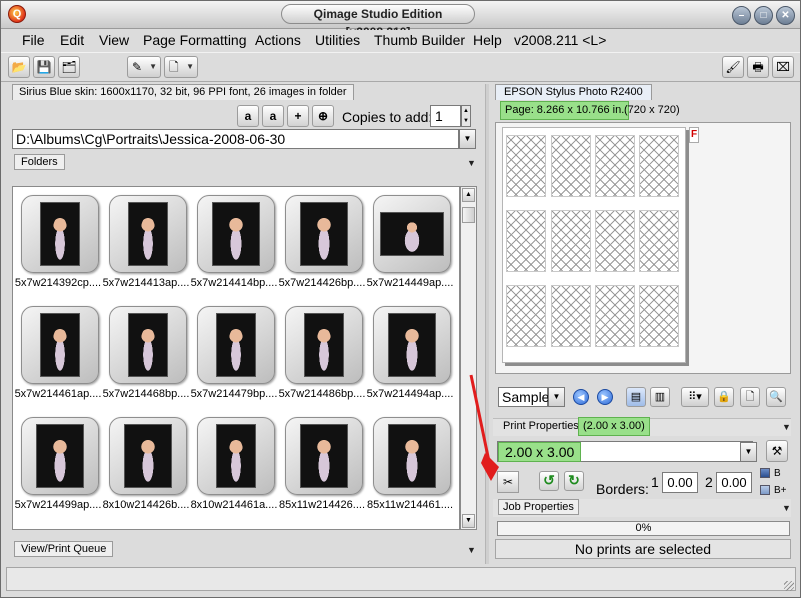 This screenshot has width=801, height=598. Describe the element at coordinates (468, 195) in the screenshot. I see `scroll-up-icon: ▲` at that location.